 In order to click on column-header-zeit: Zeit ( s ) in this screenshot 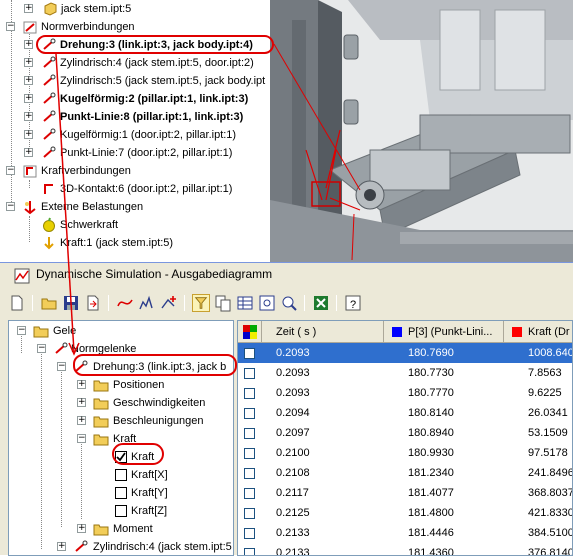, I will do `click(323, 332)`.